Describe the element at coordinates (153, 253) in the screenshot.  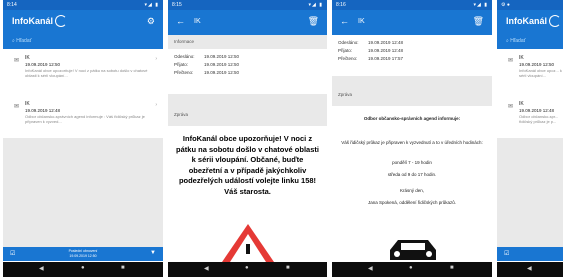
I see `filter-icon: ▼` at that location.